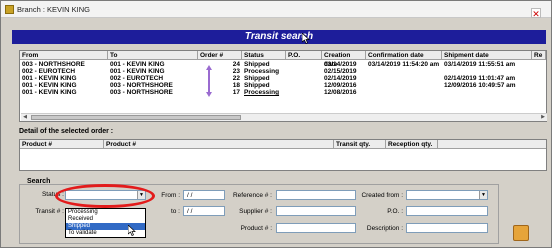 This screenshot has width=552, height=248. Describe the element at coordinates (304, 55) in the screenshot. I see `col-header-po: P.O.` at that location.